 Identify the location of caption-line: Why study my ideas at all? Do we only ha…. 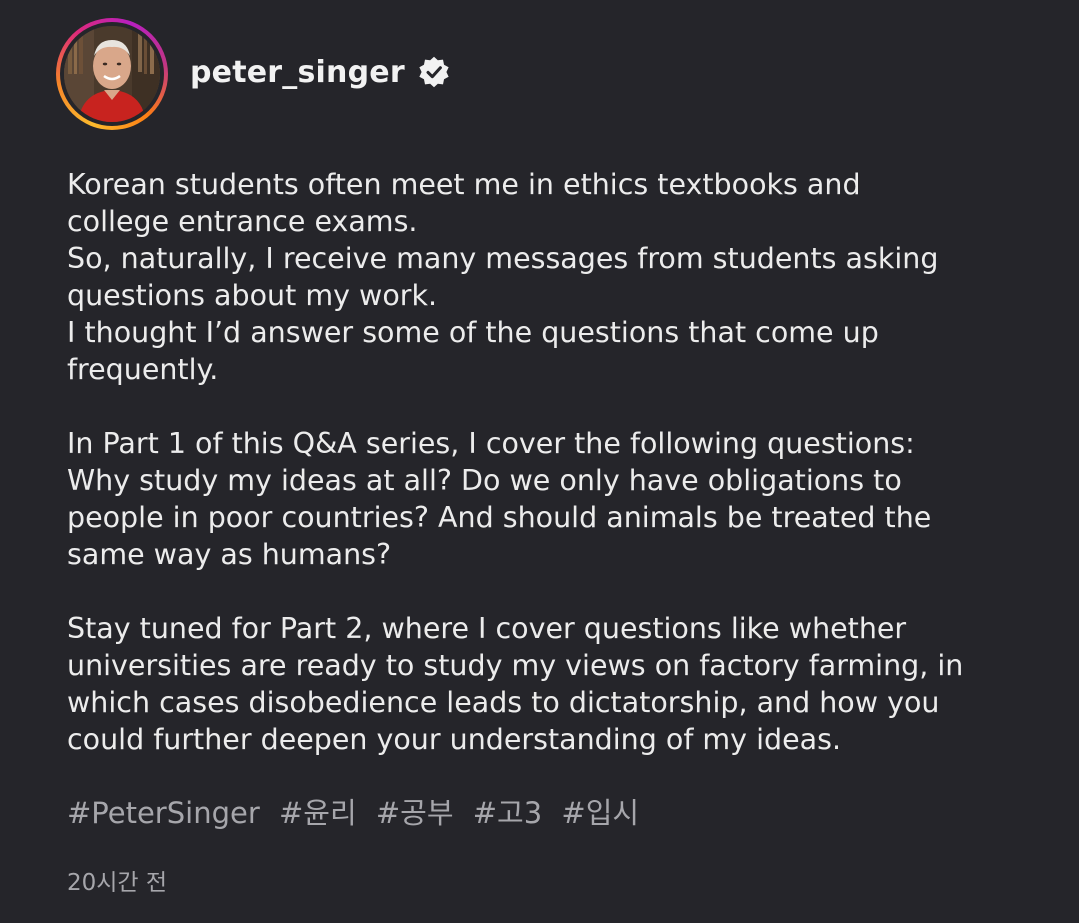
(484, 480).